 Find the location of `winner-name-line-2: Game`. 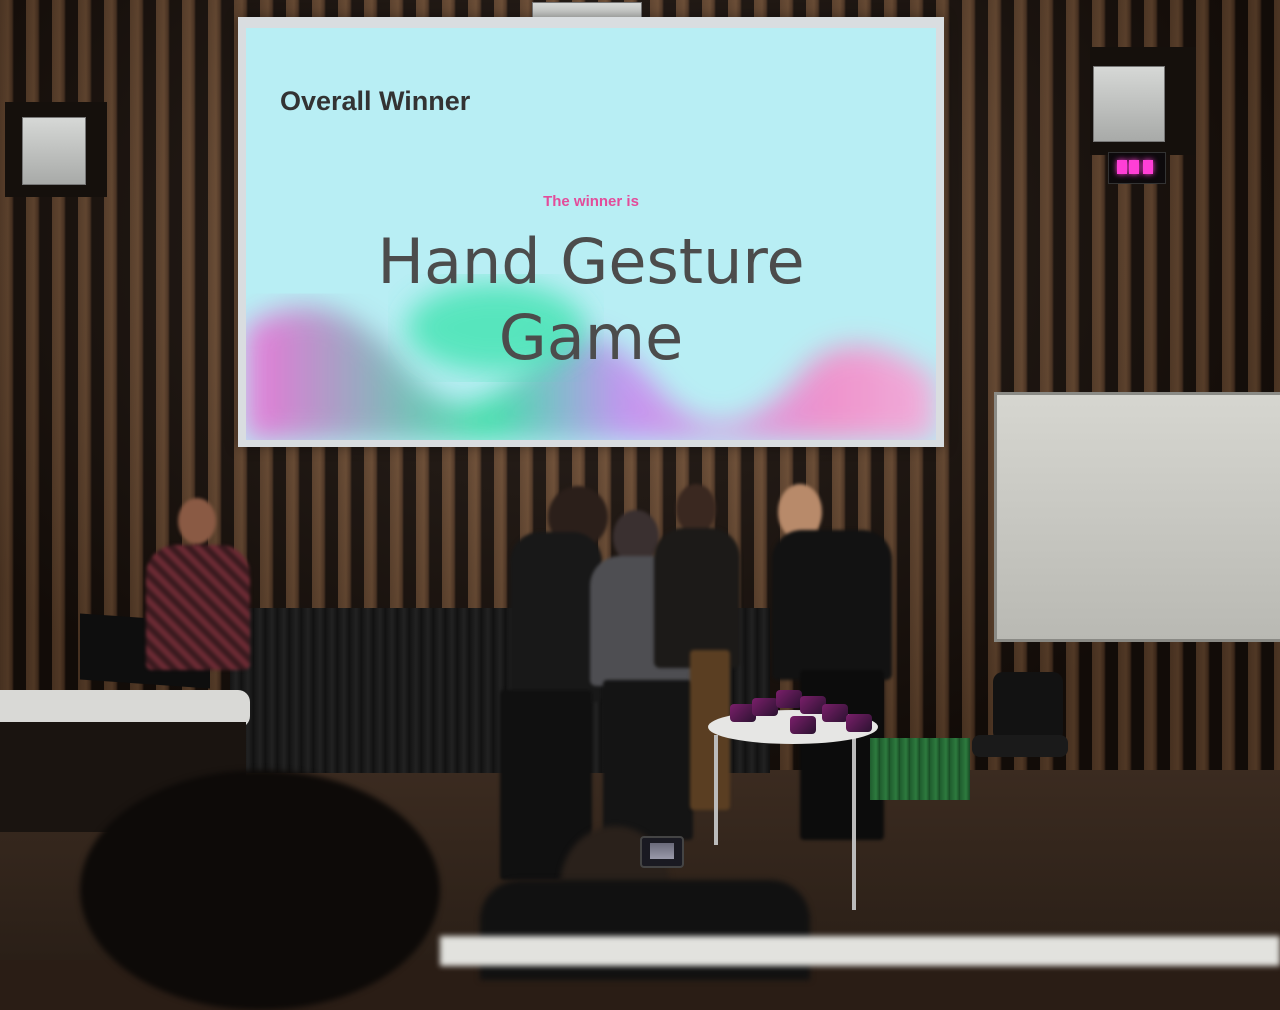

winner-name-line-2: Game is located at coordinates (591, 337).